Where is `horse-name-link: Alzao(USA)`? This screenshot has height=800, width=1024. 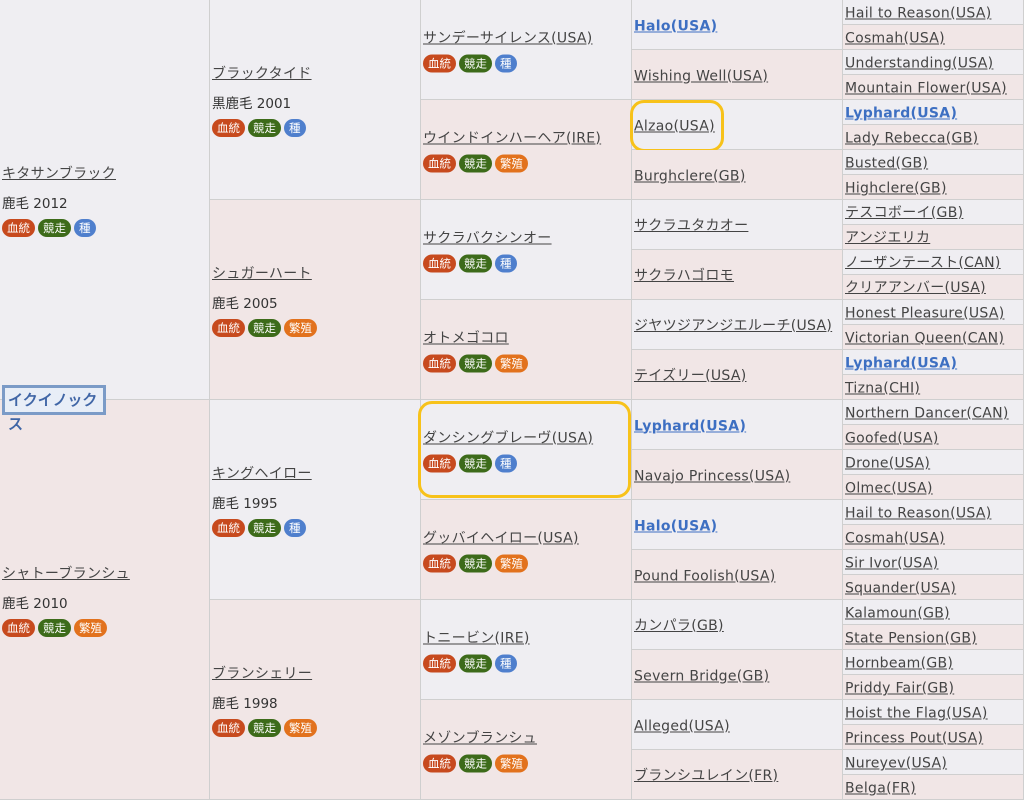 horse-name-link: Alzao(USA) is located at coordinates (674, 126).